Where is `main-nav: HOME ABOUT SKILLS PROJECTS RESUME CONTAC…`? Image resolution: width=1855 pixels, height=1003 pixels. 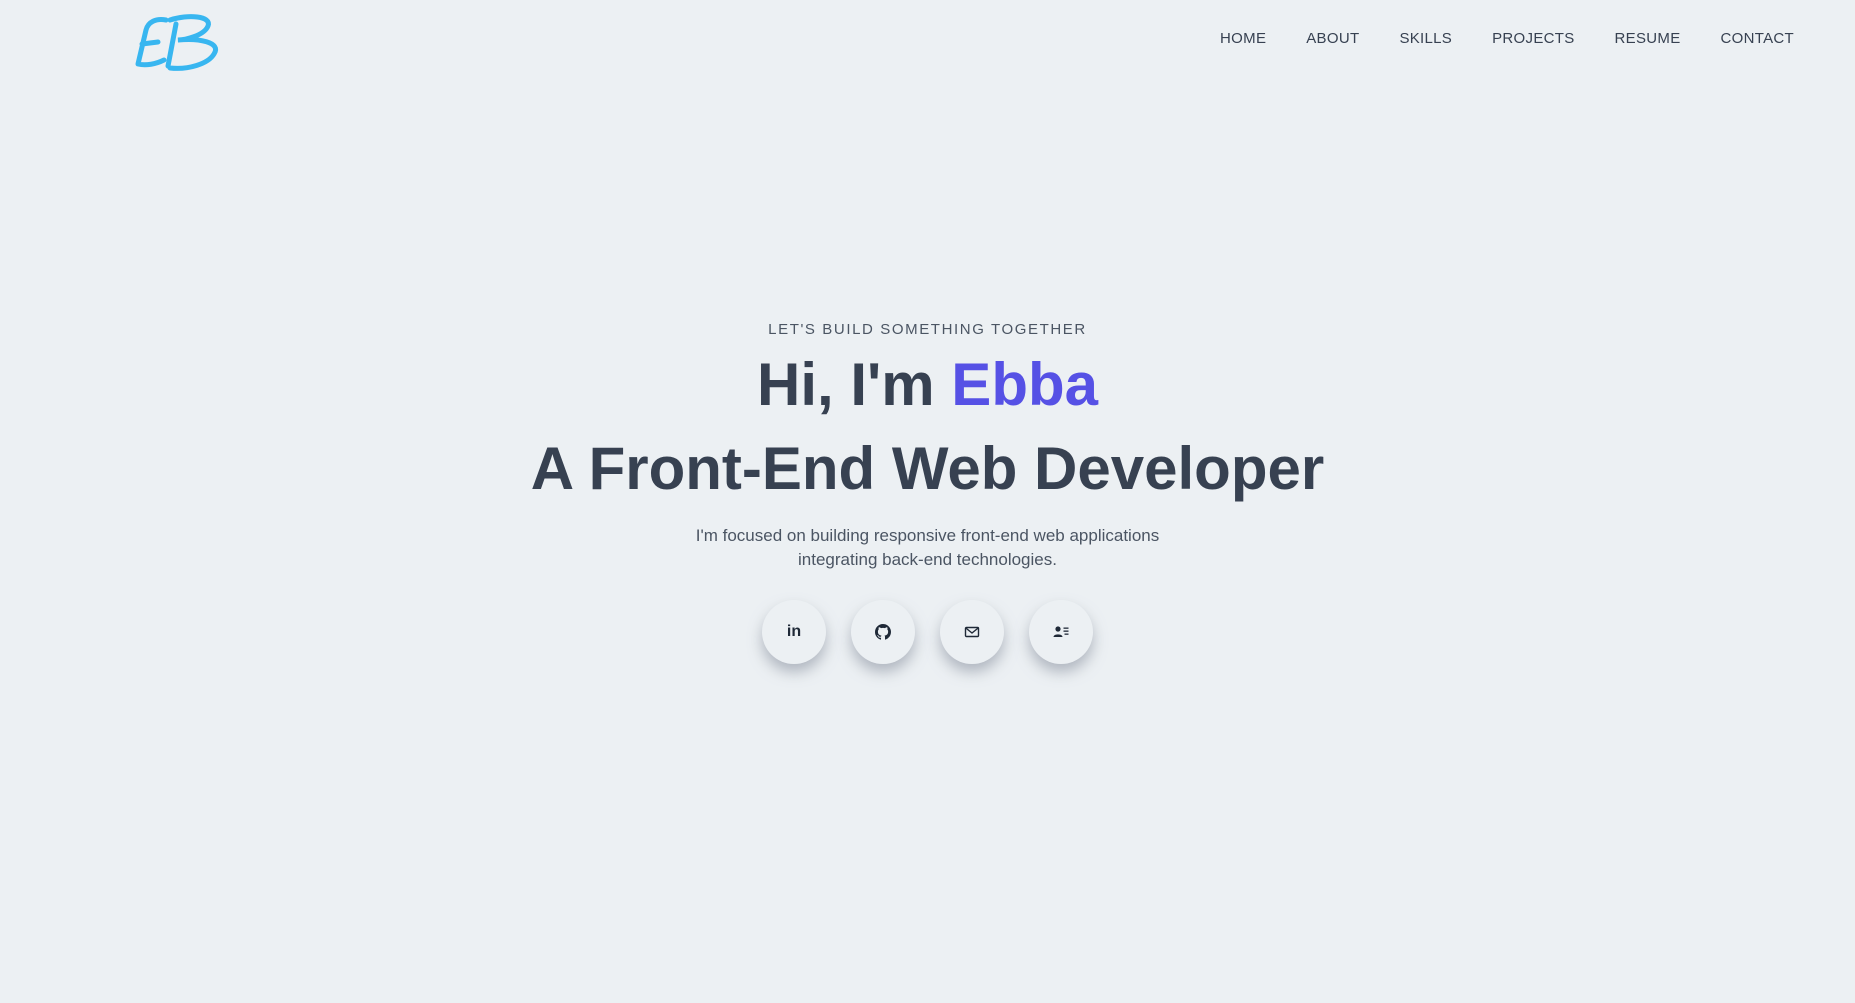 main-nav: HOME ABOUT SKILLS PROJECTS RESUME CONTAC… is located at coordinates (1487, 39).